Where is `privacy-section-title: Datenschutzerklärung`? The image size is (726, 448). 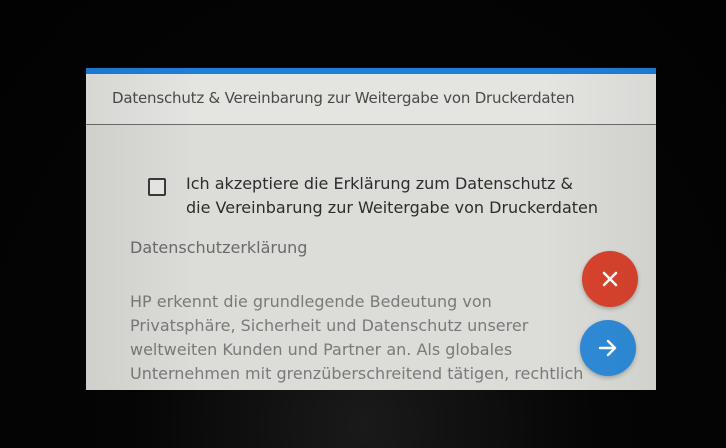
privacy-section-title: Datenschutzerklärung is located at coordinates (219, 247).